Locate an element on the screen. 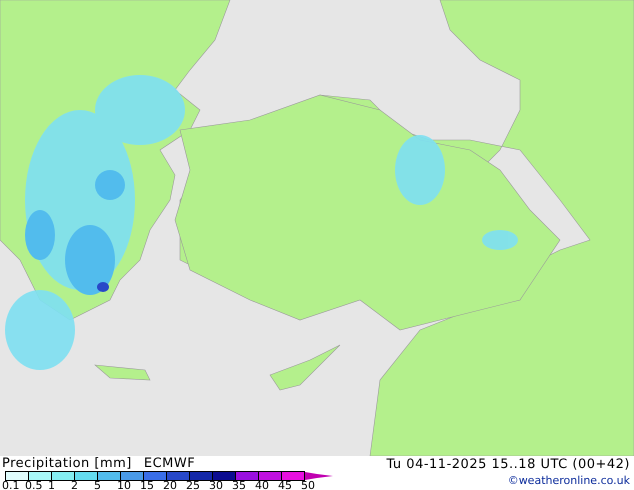 This screenshot has width=634, height=490. valid-time: Tu 04-11-2025 15..18 UTC (00+42) is located at coordinates (508, 465).